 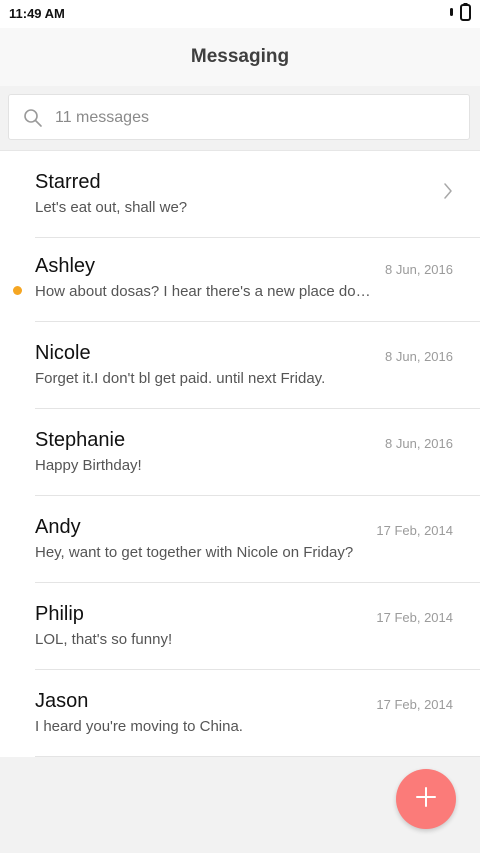 I want to click on message-preview: Let's eat out, shall we?, so click(x=111, y=207).